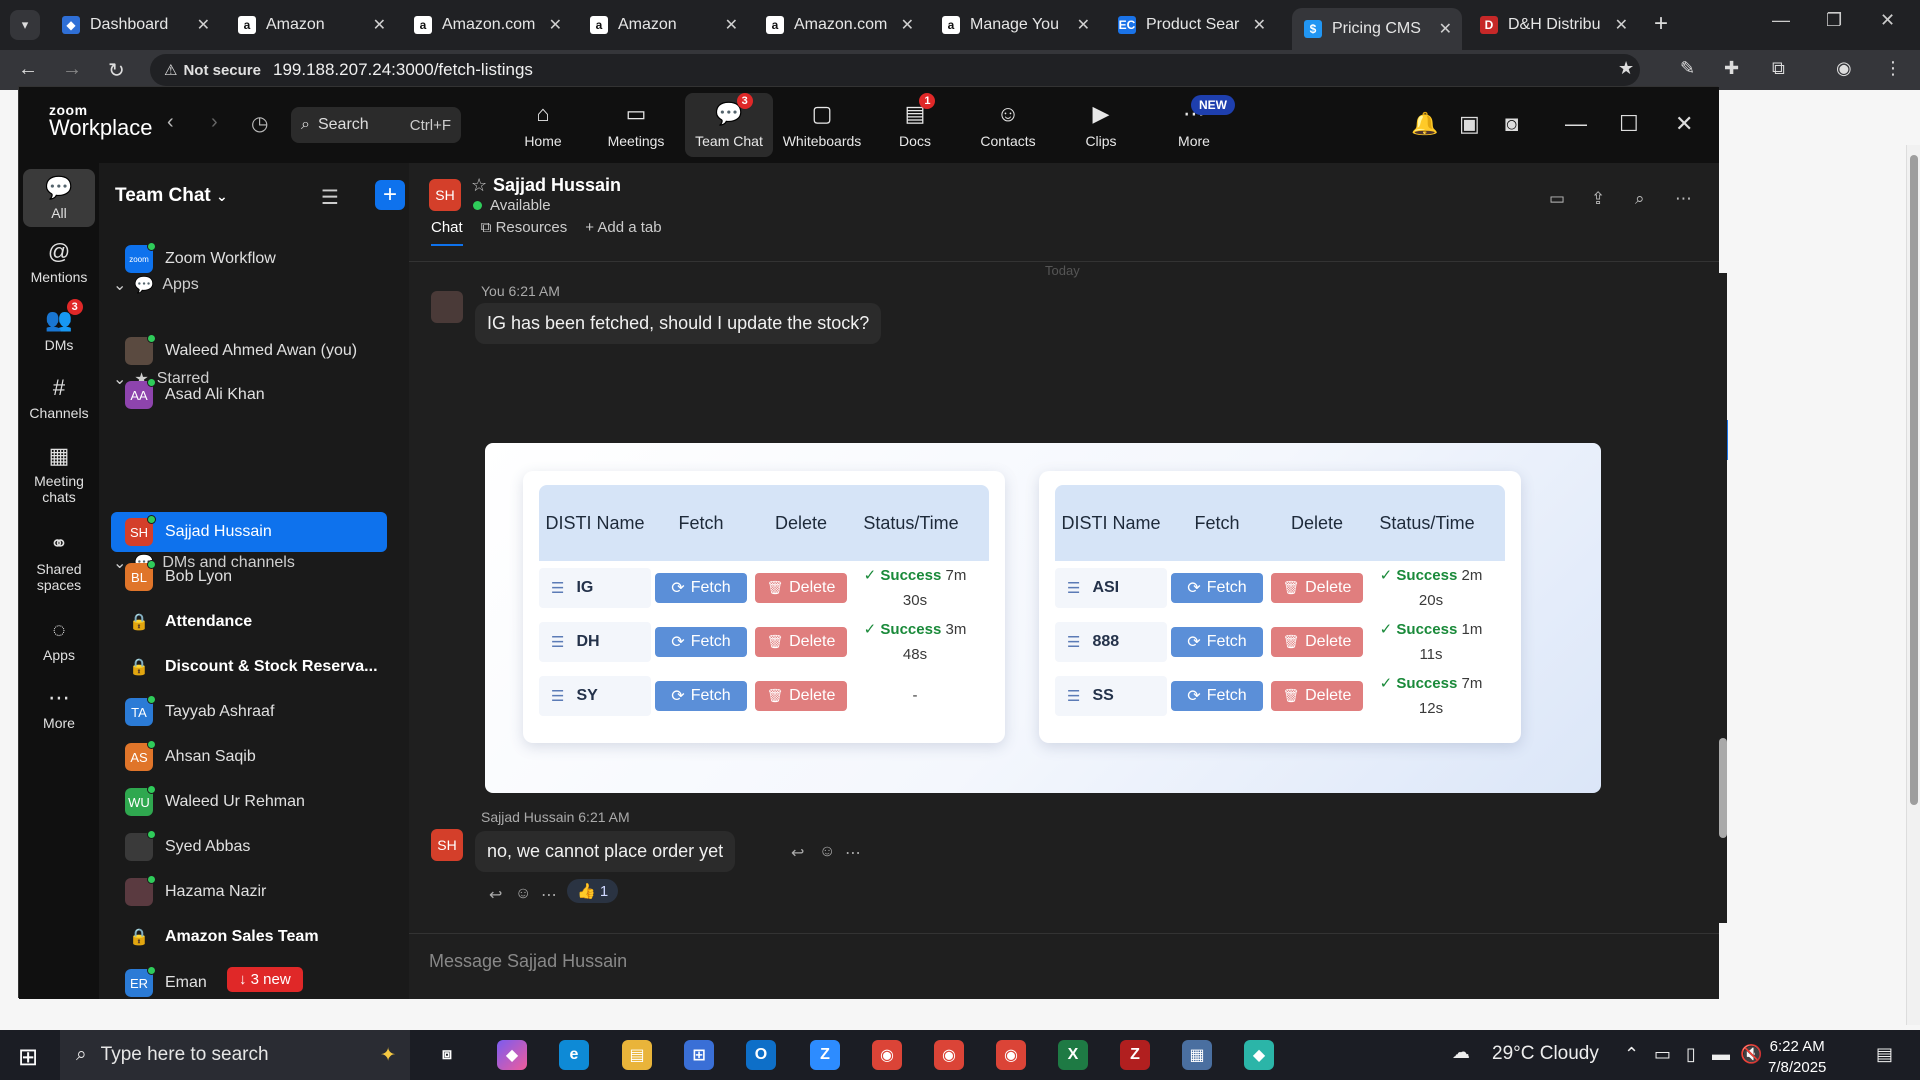 The height and width of the screenshot is (1080, 1920). What do you see at coordinates (249, 757) in the screenshot?
I see `dm-item: AS Ahsan Saqib` at bounding box center [249, 757].